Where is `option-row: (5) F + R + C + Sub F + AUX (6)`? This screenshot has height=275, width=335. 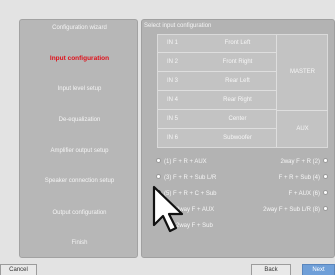 option-row: (5) F + R + C + Sub F + AUX (6) is located at coordinates (242, 194).